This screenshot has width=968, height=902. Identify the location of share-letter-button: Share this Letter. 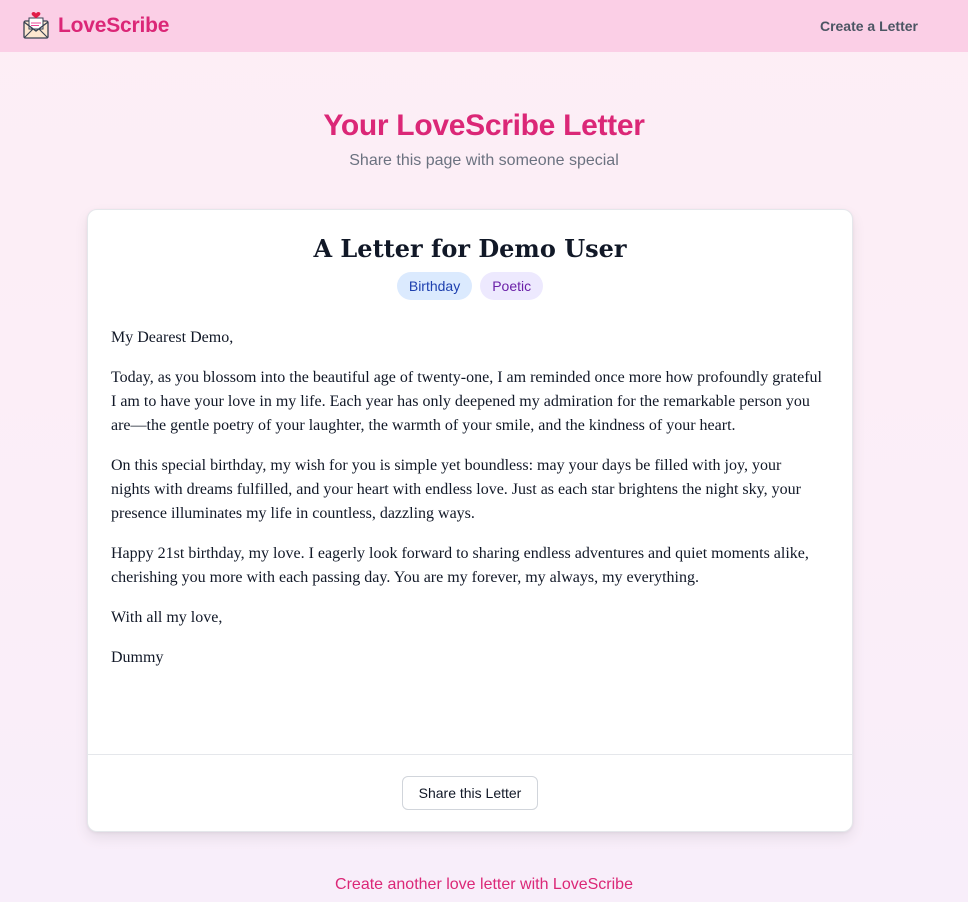
(470, 793).